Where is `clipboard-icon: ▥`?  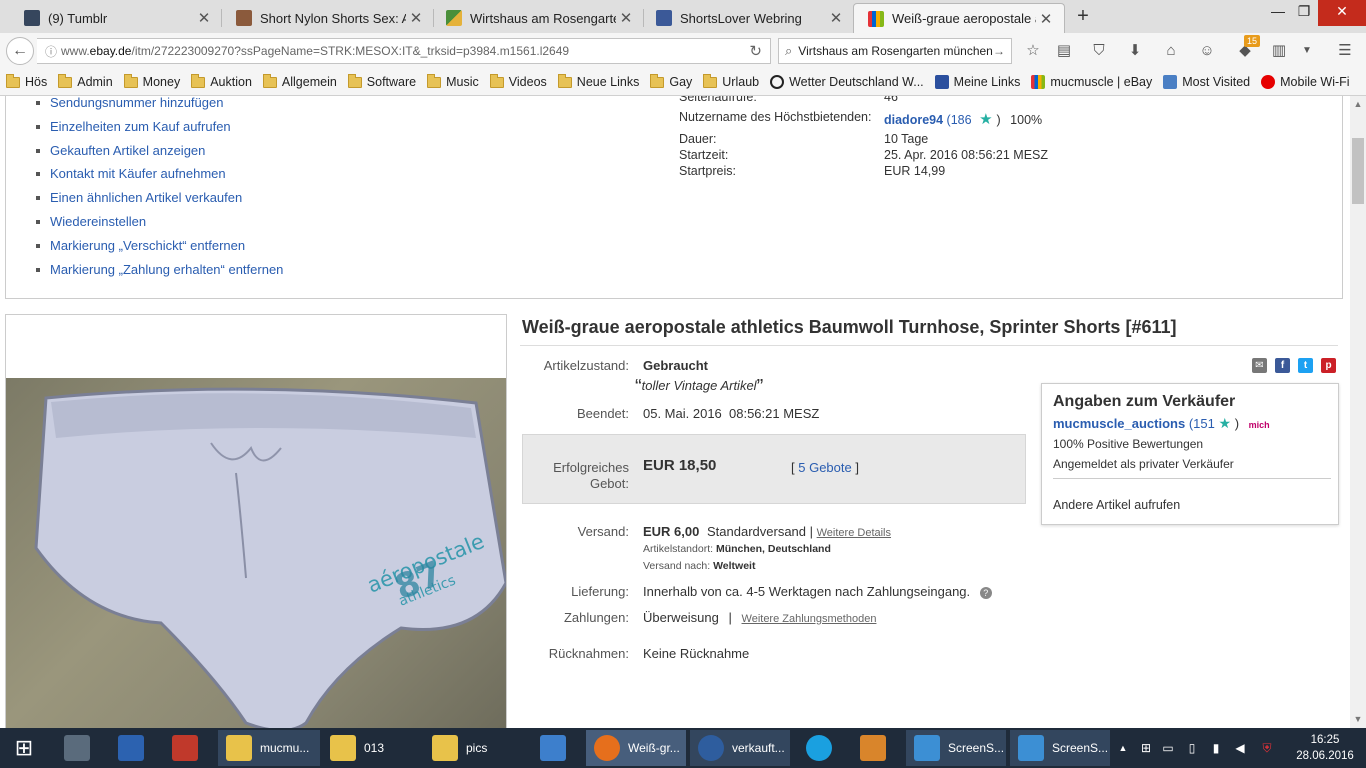 clipboard-icon: ▥ is located at coordinates (1279, 51).